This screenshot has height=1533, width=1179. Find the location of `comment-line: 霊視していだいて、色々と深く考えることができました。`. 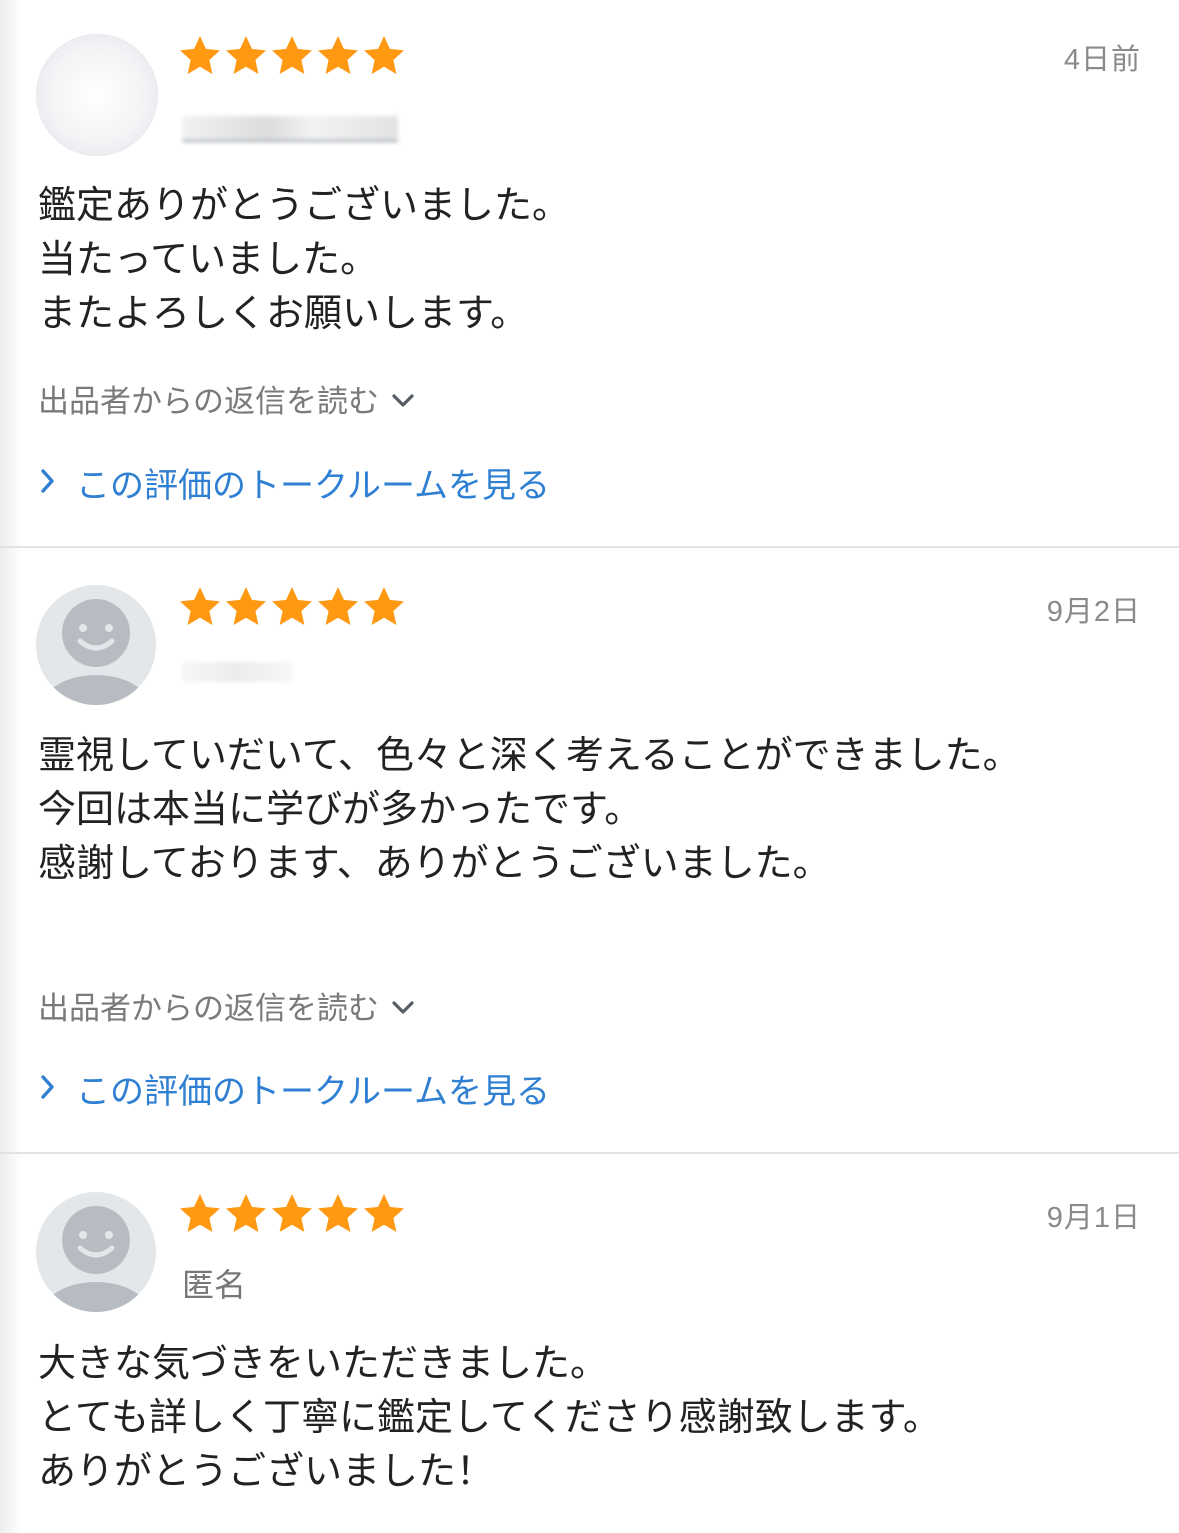

comment-line: 霊視していだいて、色々と深く考えることができました。 is located at coordinates (529, 755).